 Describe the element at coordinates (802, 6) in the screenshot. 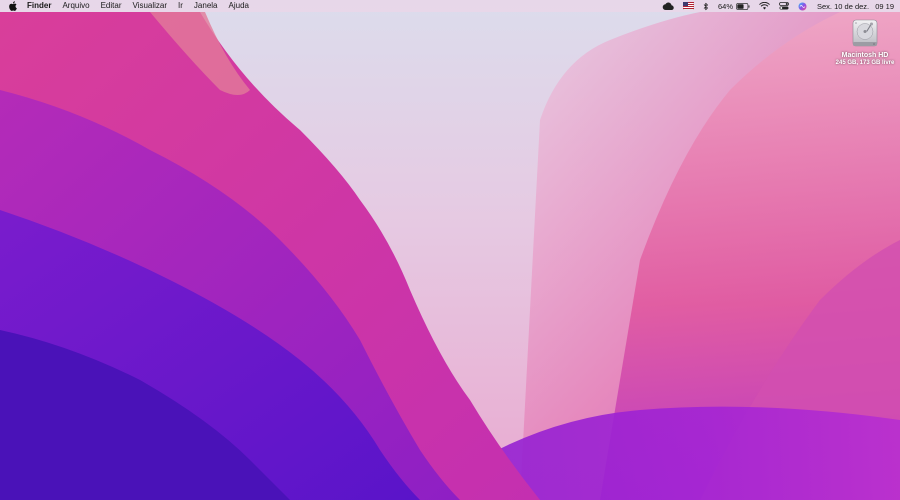

I see `siri-icon` at that location.